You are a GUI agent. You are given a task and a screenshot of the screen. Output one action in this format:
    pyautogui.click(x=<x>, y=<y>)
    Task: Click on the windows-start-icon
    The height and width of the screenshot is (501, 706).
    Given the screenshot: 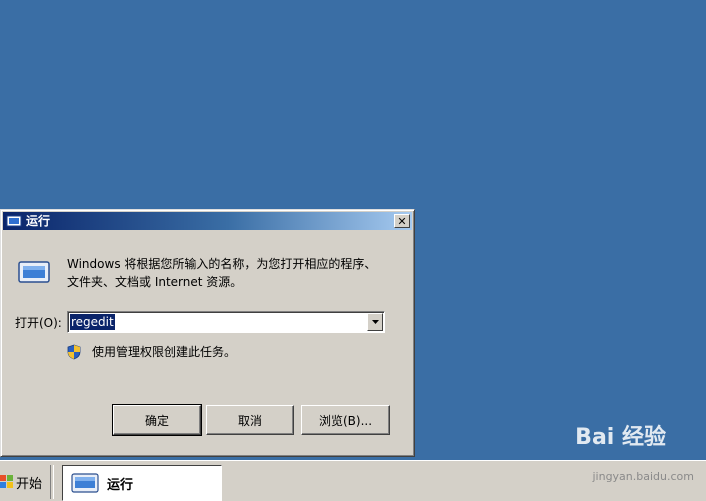 What is the action you would take?
    pyautogui.click(x=6, y=481)
    